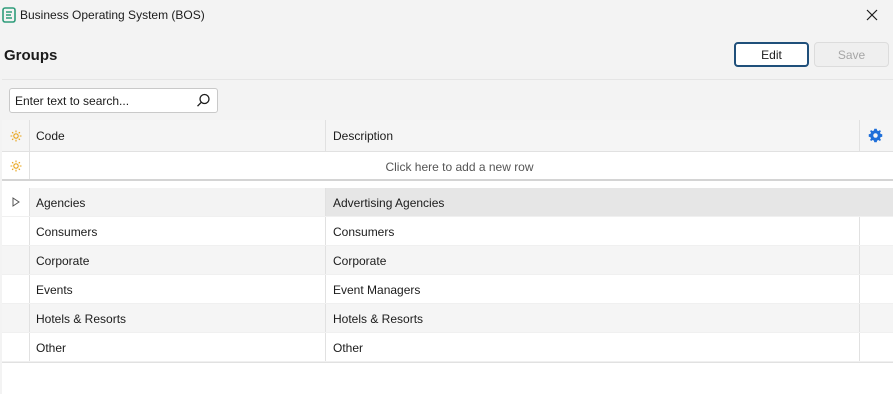  I want to click on search-area, so click(447, 100).